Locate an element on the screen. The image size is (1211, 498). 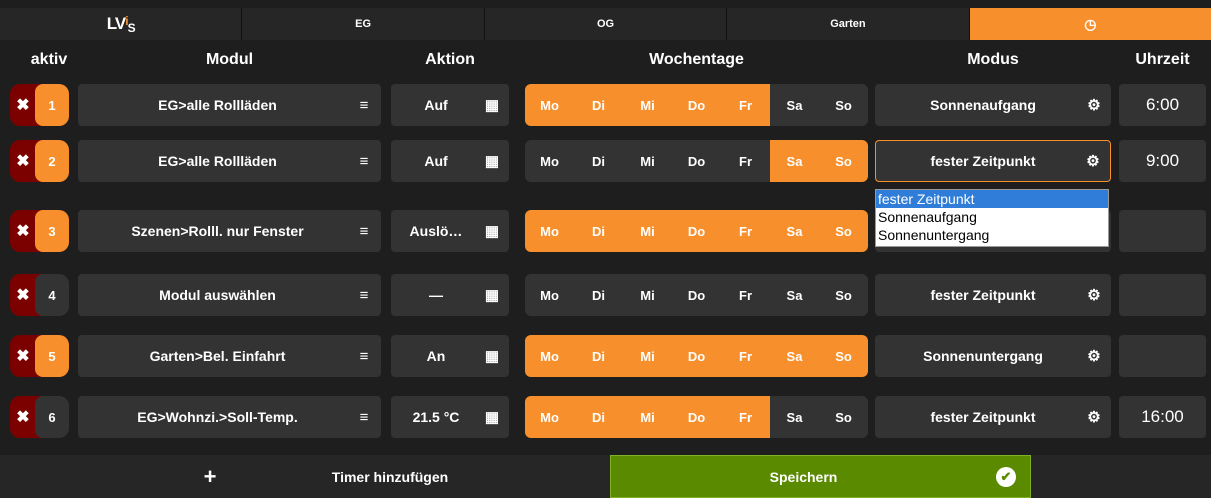
aktion-select: — ▦ is located at coordinates (450, 295).